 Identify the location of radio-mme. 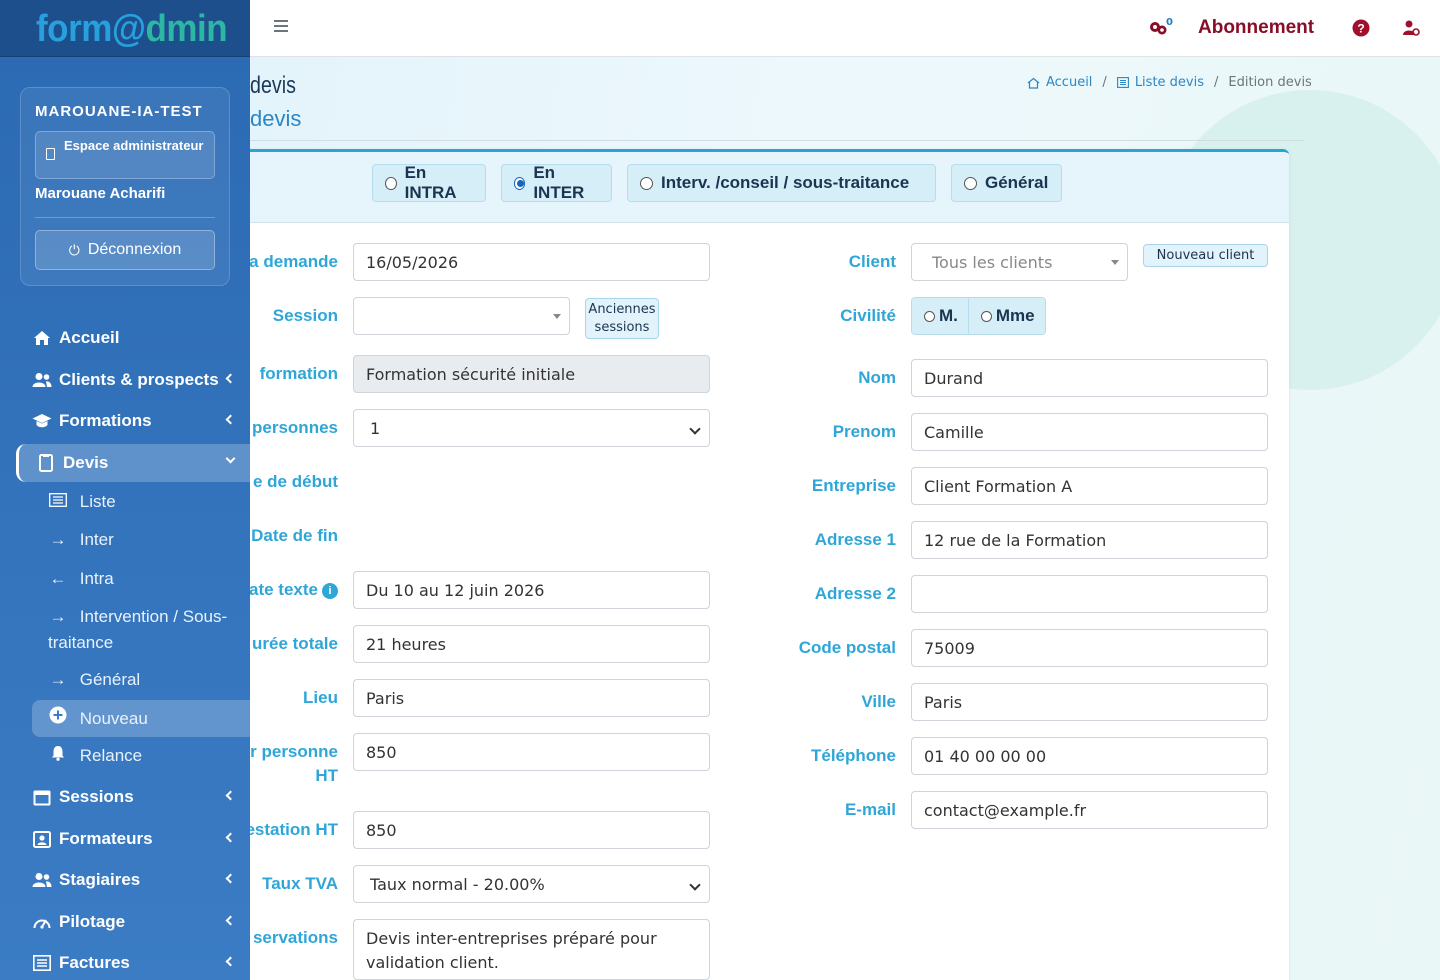
(986, 316).